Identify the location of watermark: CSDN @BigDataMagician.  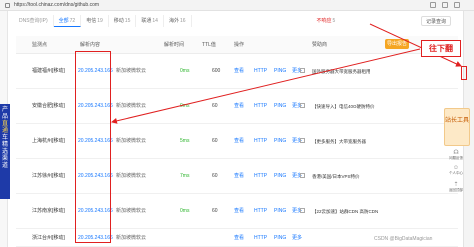
(403, 239).